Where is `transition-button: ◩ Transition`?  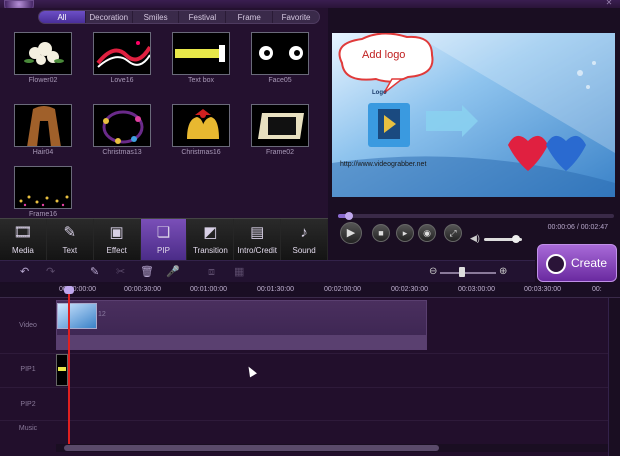 transition-button: ◩ Transition is located at coordinates (211, 239).